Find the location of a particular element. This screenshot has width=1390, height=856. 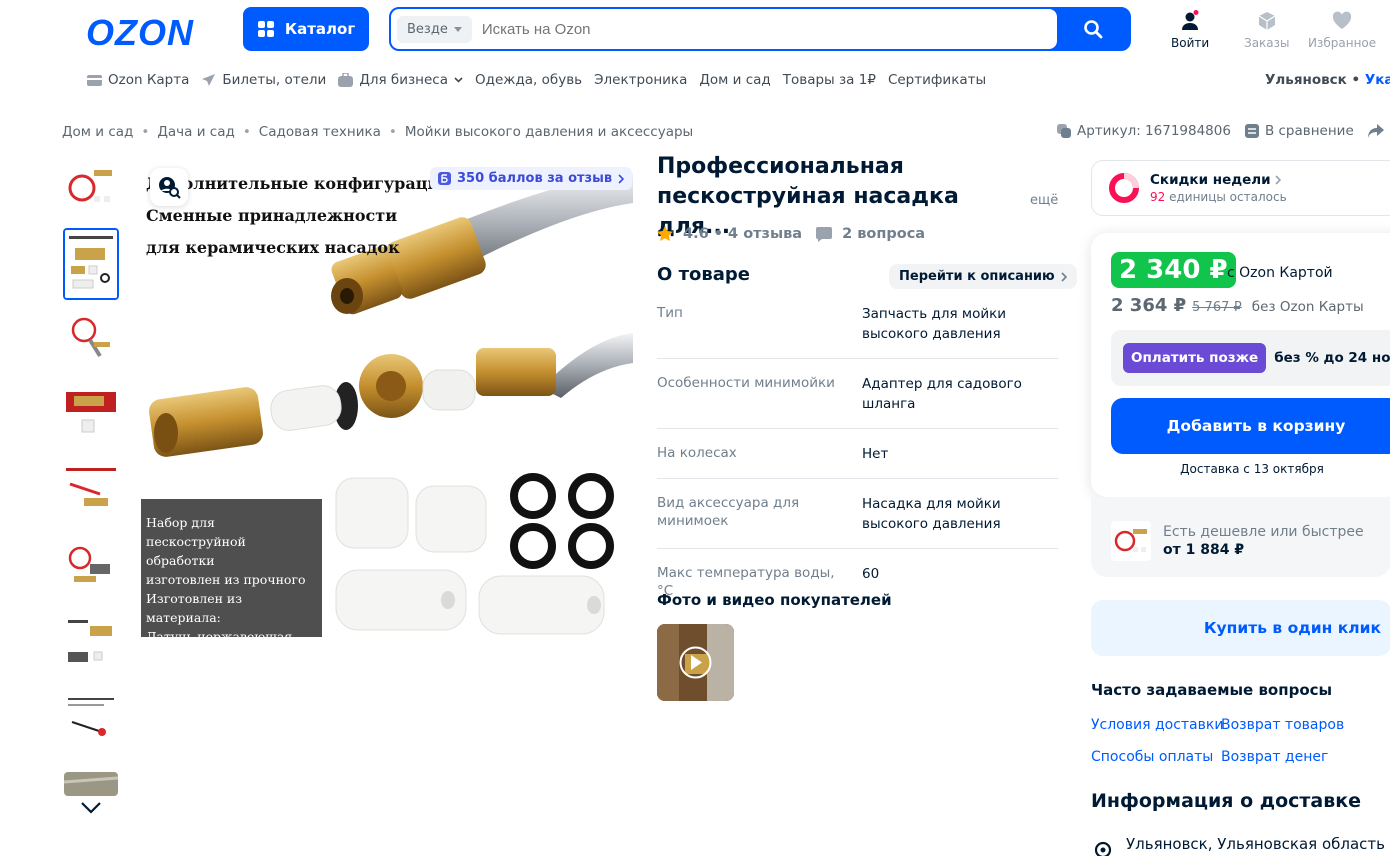

compare-button: В сравнение is located at coordinates (1299, 131).